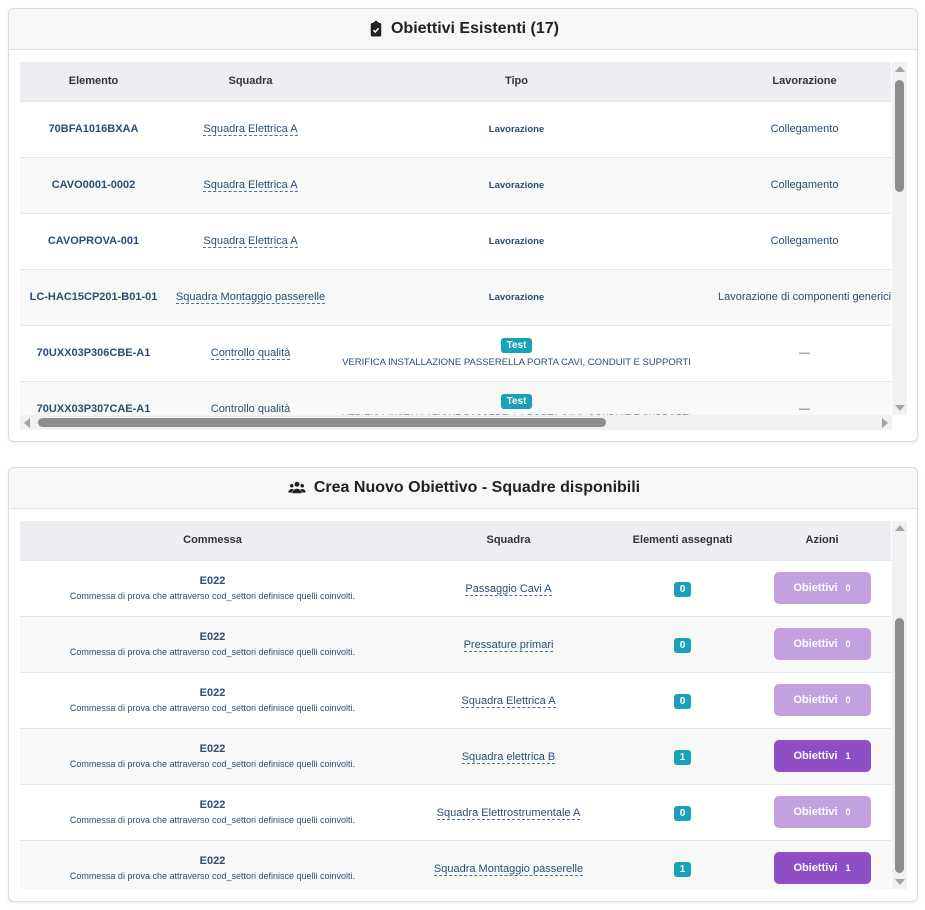 This screenshot has height=910, width=925. Describe the element at coordinates (516, 81) in the screenshot. I see `col-header-tipo: Tipo` at that location.